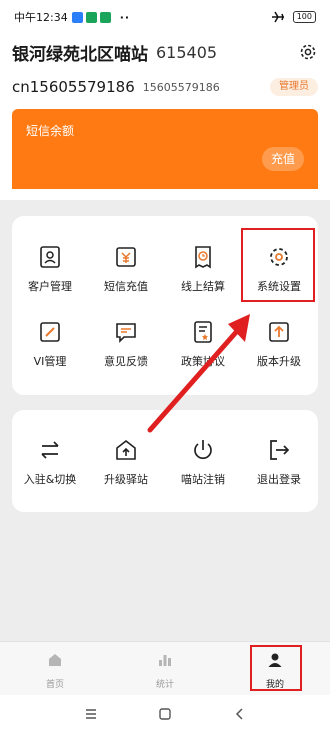 Image resolution: width=330 pixels, height=733 pixels. I want to click on upgrade-icon, so click(279, 332).